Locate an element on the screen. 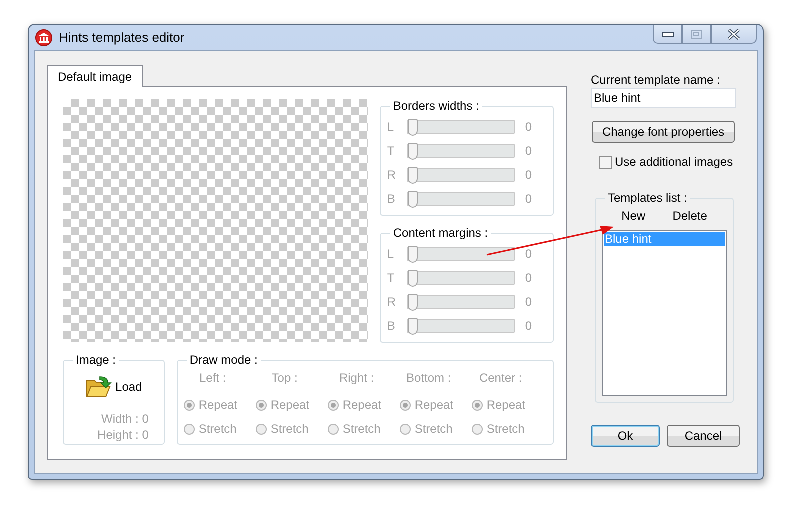 This screenshot has width=790, height=506. window-title: Hints templates editor is located at coordinates (122, 37).